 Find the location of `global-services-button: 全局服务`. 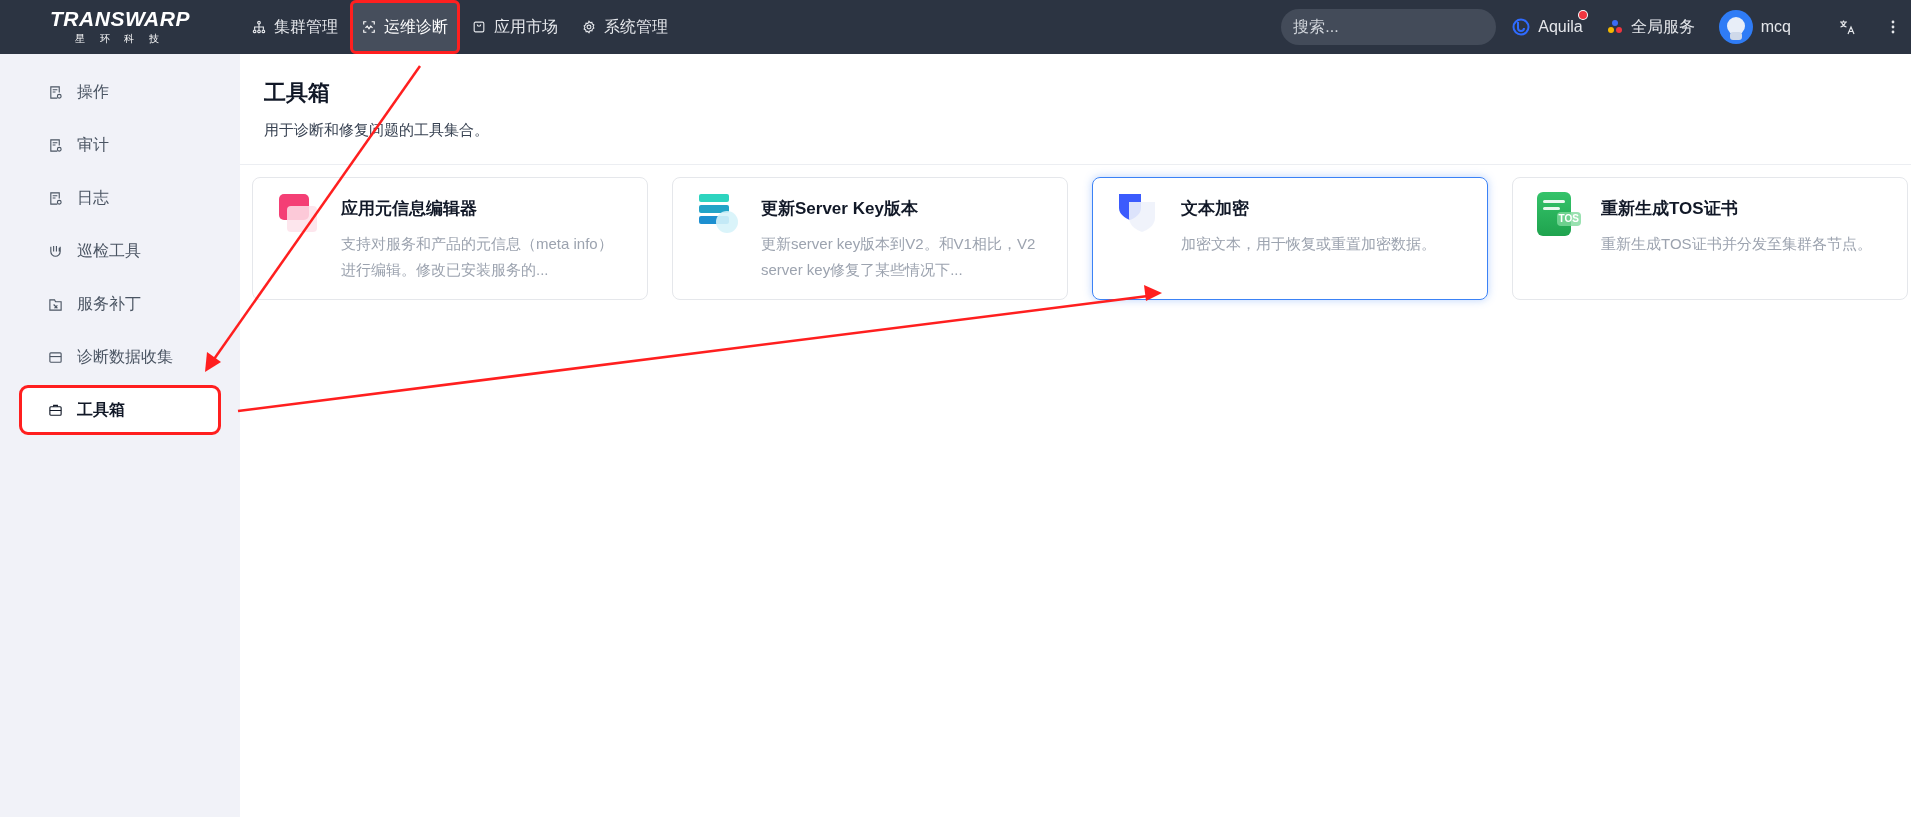

global-services-button: 全局服务 is located at coordinates (1650, 27).